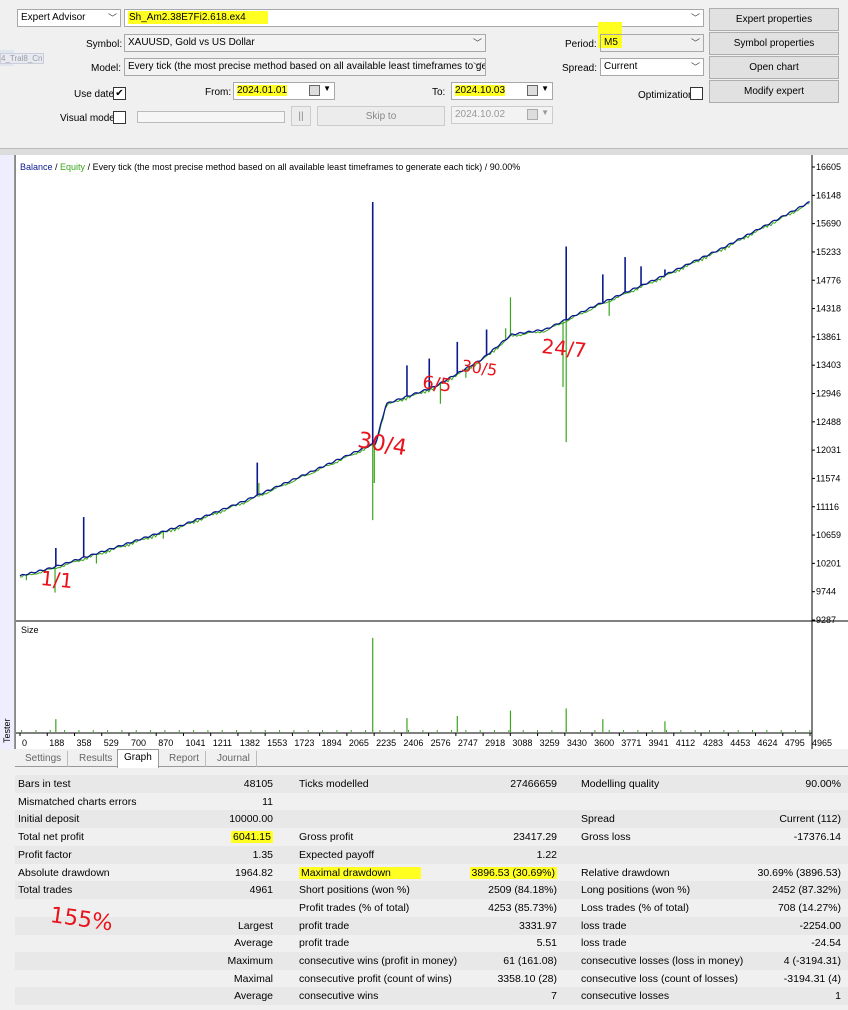 Image resolution: width=848 pixels, height=1010 pixels. What do you see at coordinates (631, 743) in the screenshot?
I see `x-tick-label: 3771` at bounding box center [631, 743].